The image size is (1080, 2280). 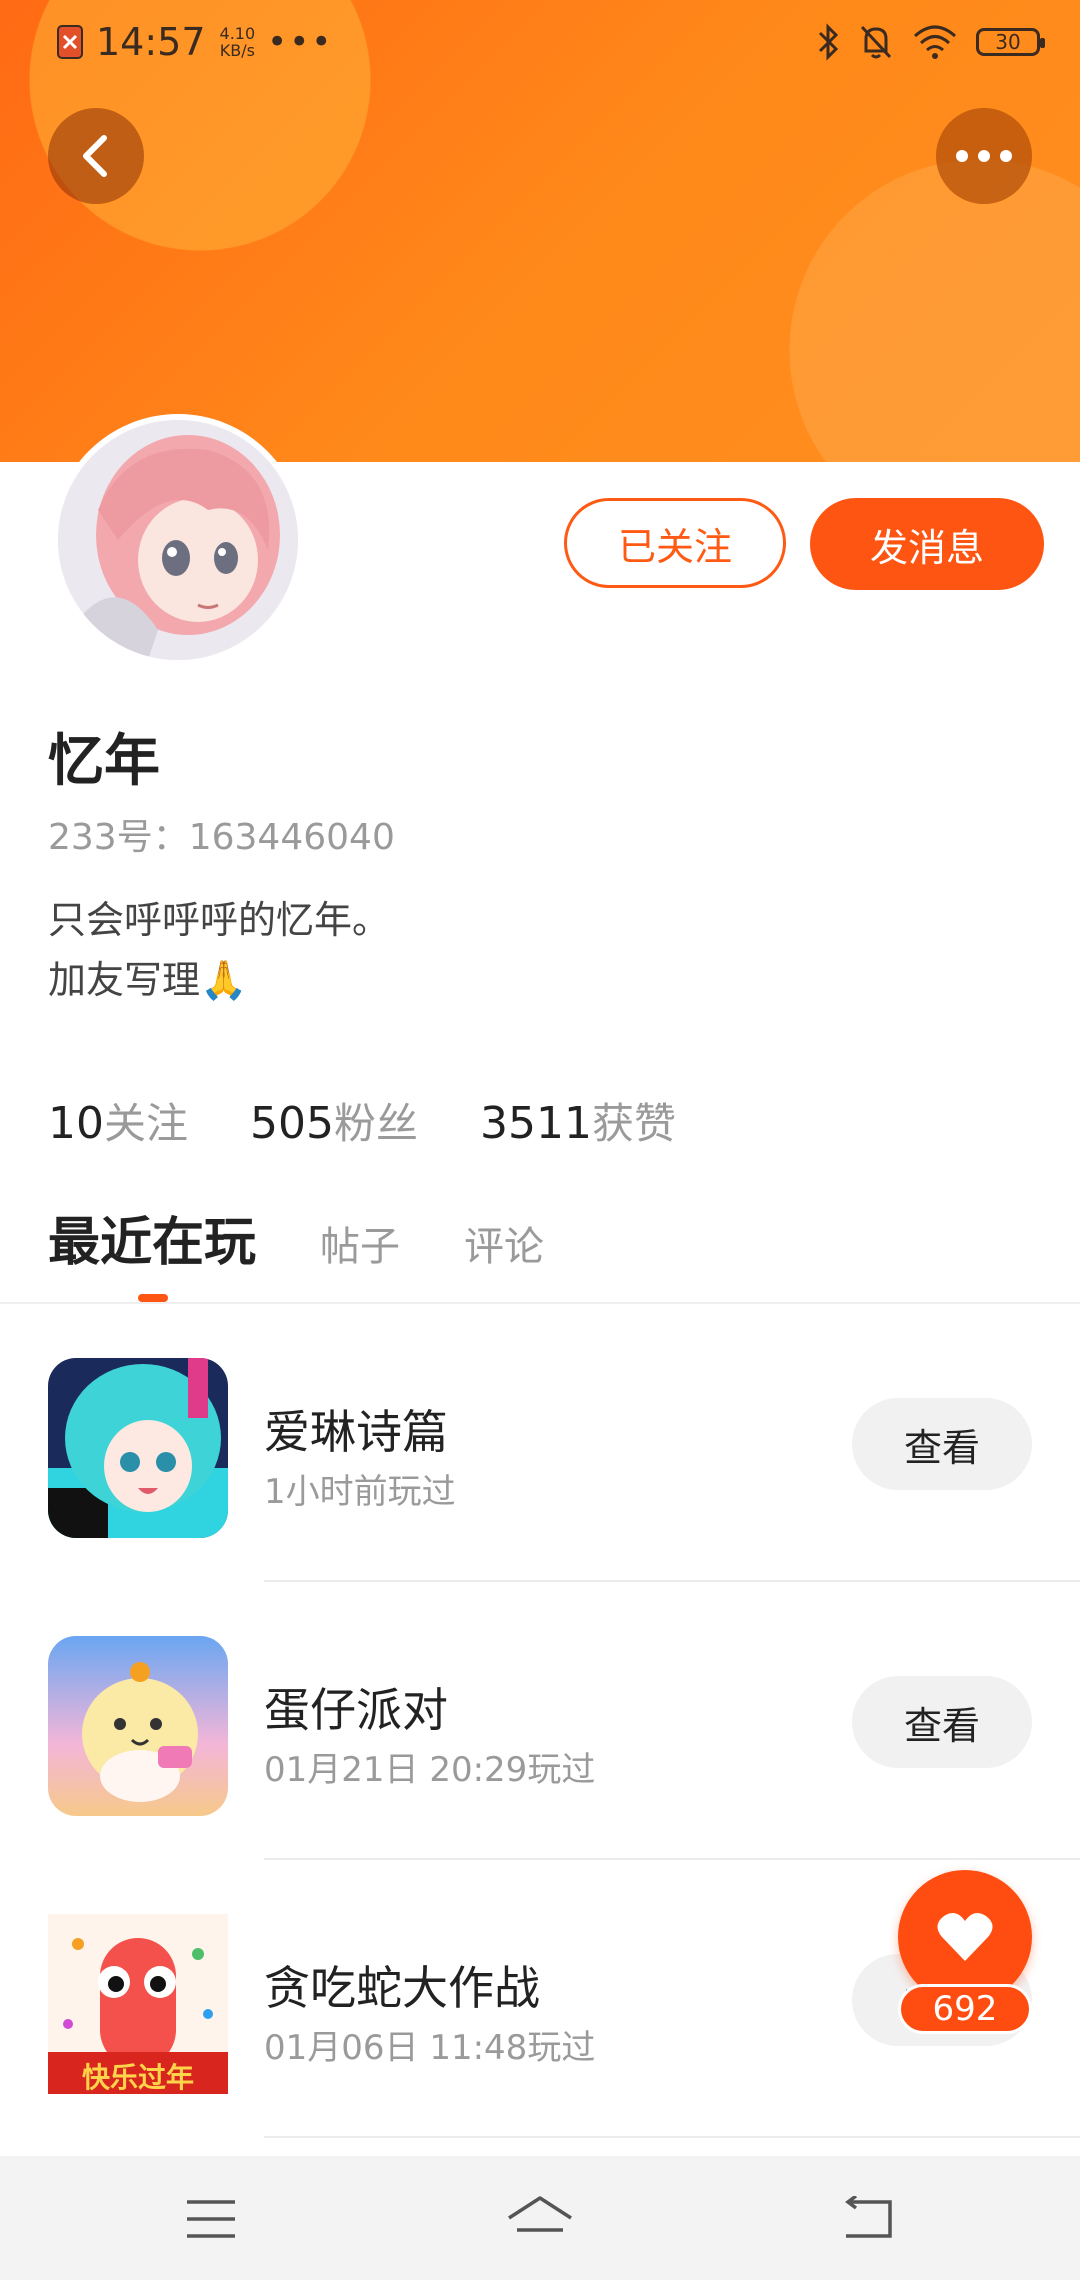 I want to click on game-name: 爱琳诗篇, so click(x=356, y=1432).